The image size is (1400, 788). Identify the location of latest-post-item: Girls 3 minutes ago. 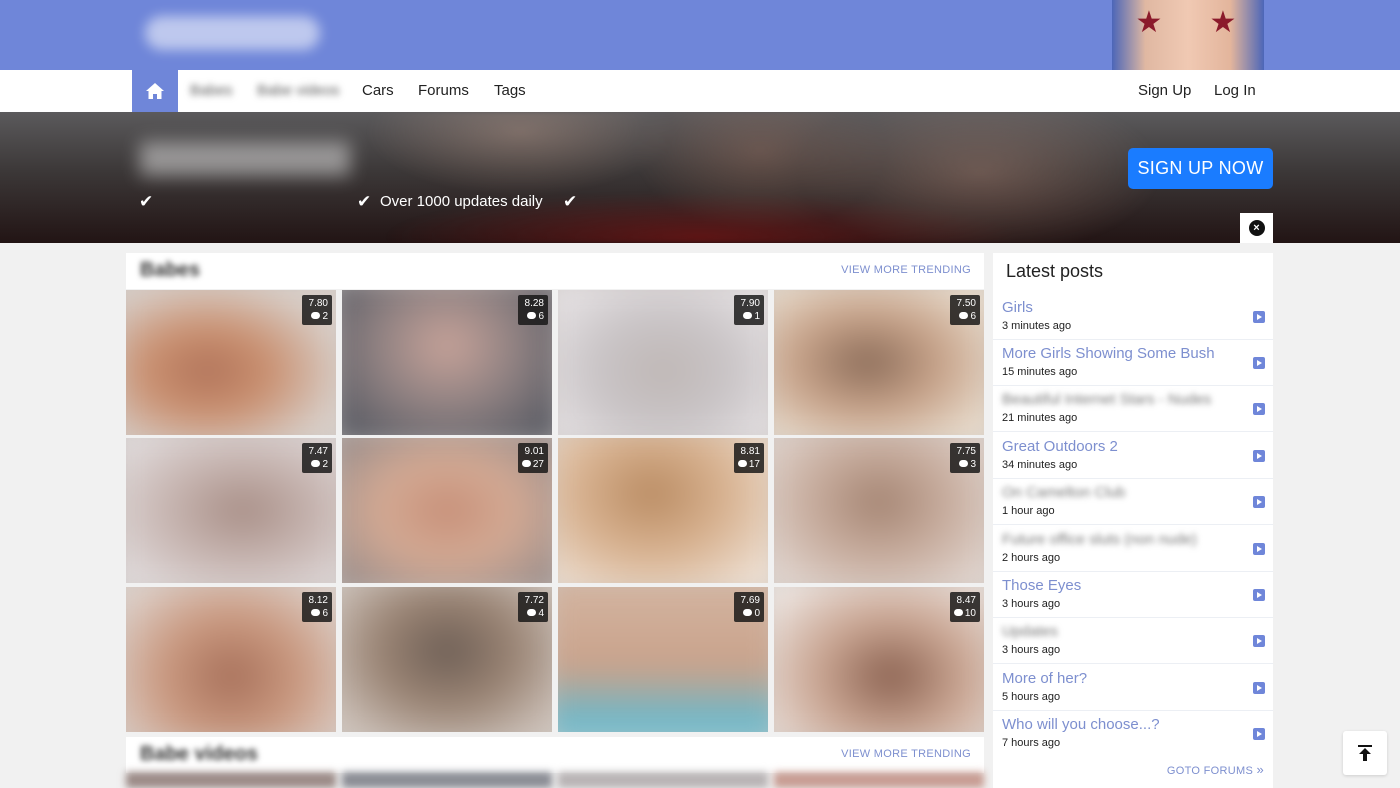
(1133, 317).